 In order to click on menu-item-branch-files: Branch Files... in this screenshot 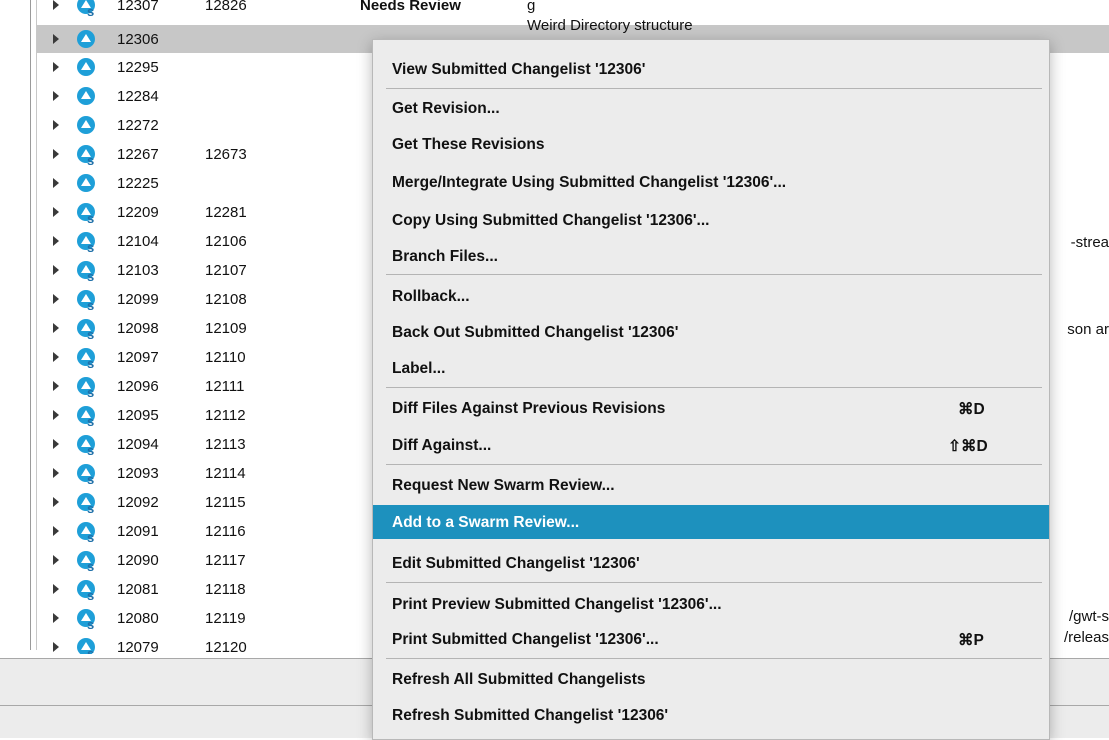, I will do `click(711, 256)`.